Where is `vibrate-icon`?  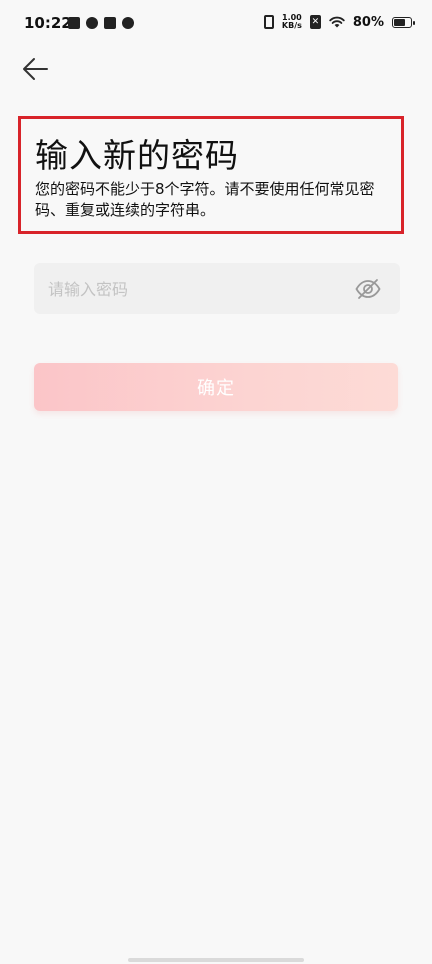
vibrate-icon is located at coordinates (268, 22).